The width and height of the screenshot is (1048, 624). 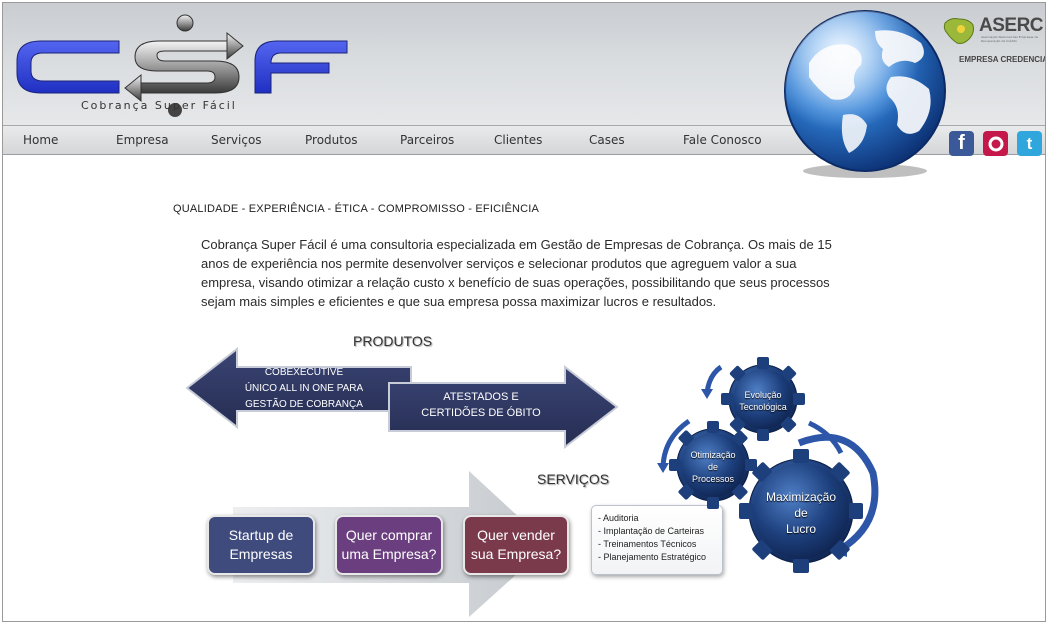 I want to click on gear-maximizacao-label: Maximização de Lucro, so click(x=801, y=513).